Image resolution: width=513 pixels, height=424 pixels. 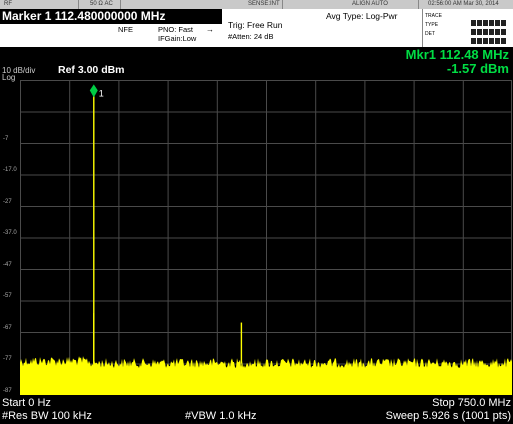 I want to click on input-label: NFE, so click(x=125, y=29).